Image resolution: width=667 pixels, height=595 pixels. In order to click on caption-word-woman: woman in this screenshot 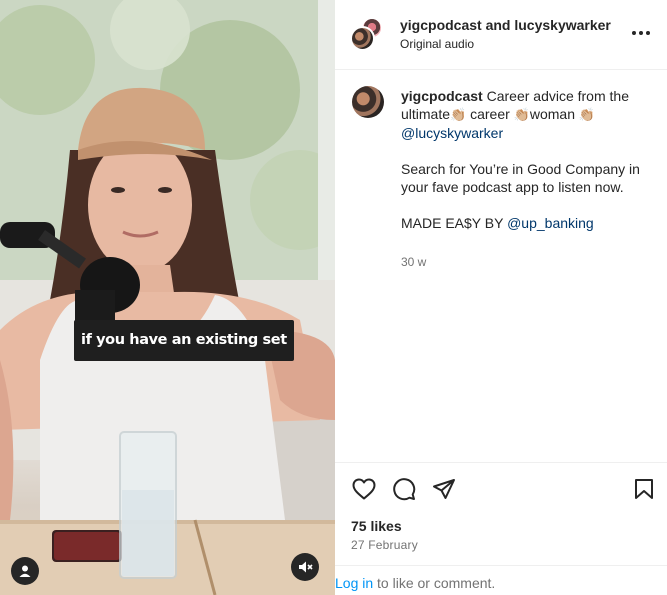, I will do `click(552, 114)`.